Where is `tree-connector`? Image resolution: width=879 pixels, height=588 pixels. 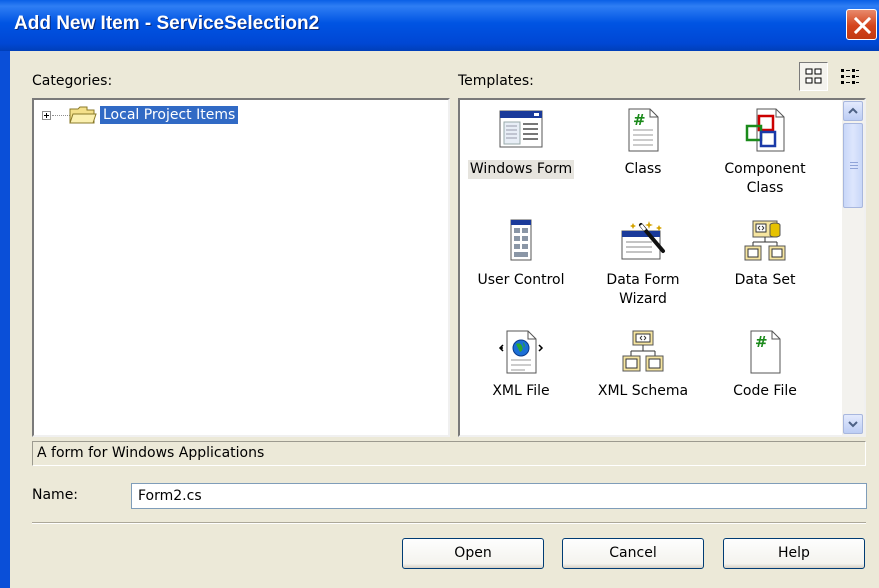
tree-connector is located at coordinates (61, 115).